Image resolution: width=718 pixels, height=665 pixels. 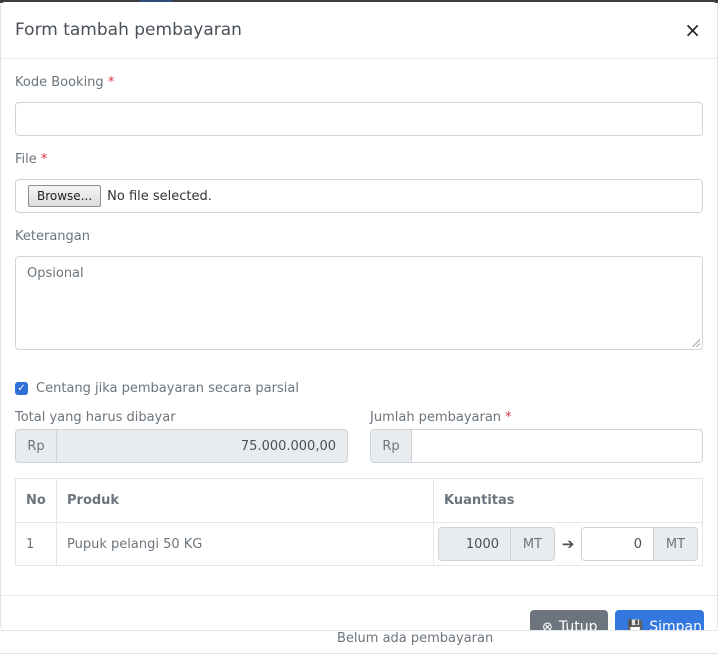 I want to click on file-label: File *, so click(x=31, y=159).